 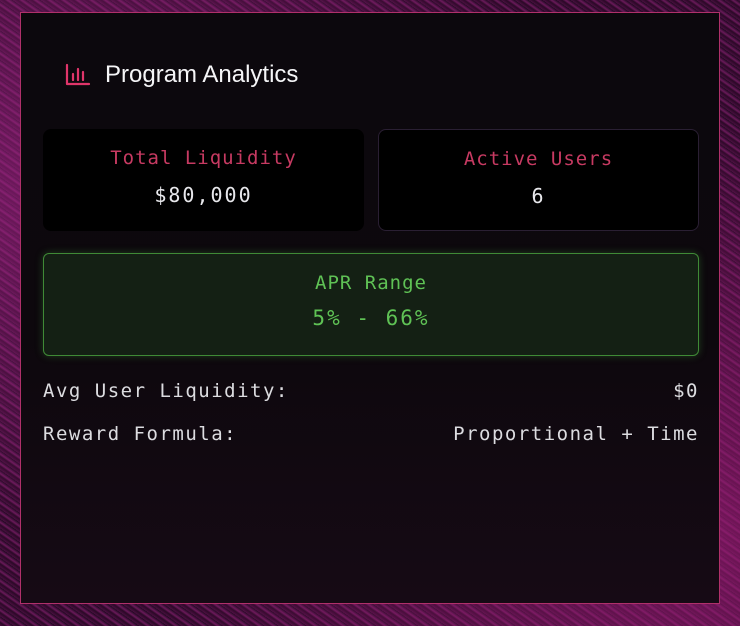 What do you see at coordinates (371, 434) in the screenshot?
I see `reward-formula-row: Reward Formula: Proportional + Time` at bounding box center [371, 434].